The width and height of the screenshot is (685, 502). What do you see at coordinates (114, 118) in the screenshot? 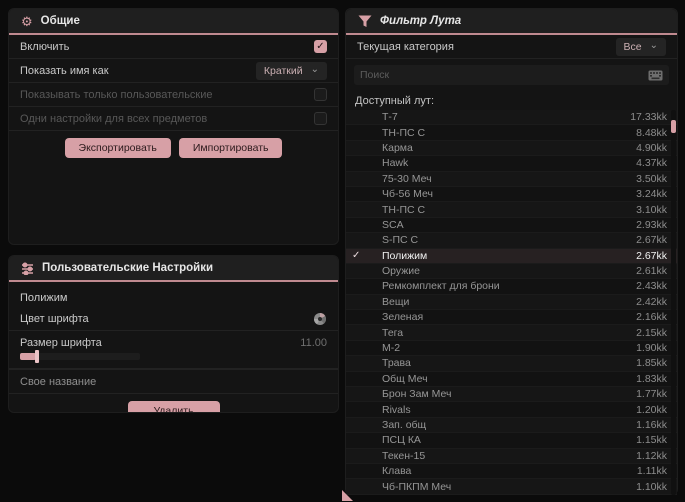
I see `same-settings-label: Одни настройки для всех предметов` at bounding box center [114, 118].